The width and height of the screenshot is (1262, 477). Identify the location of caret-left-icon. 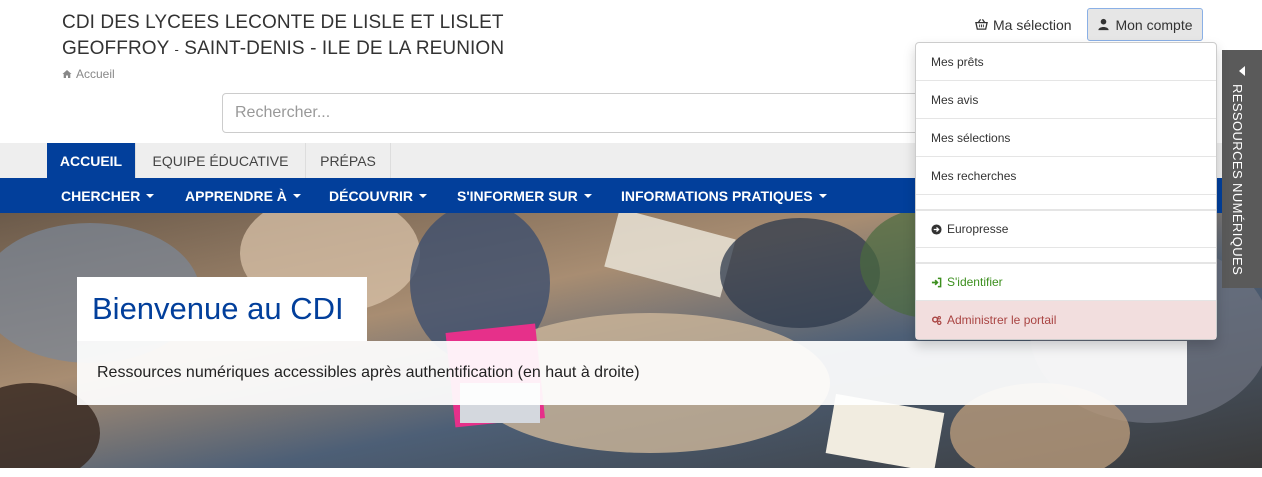
(1242, 71).